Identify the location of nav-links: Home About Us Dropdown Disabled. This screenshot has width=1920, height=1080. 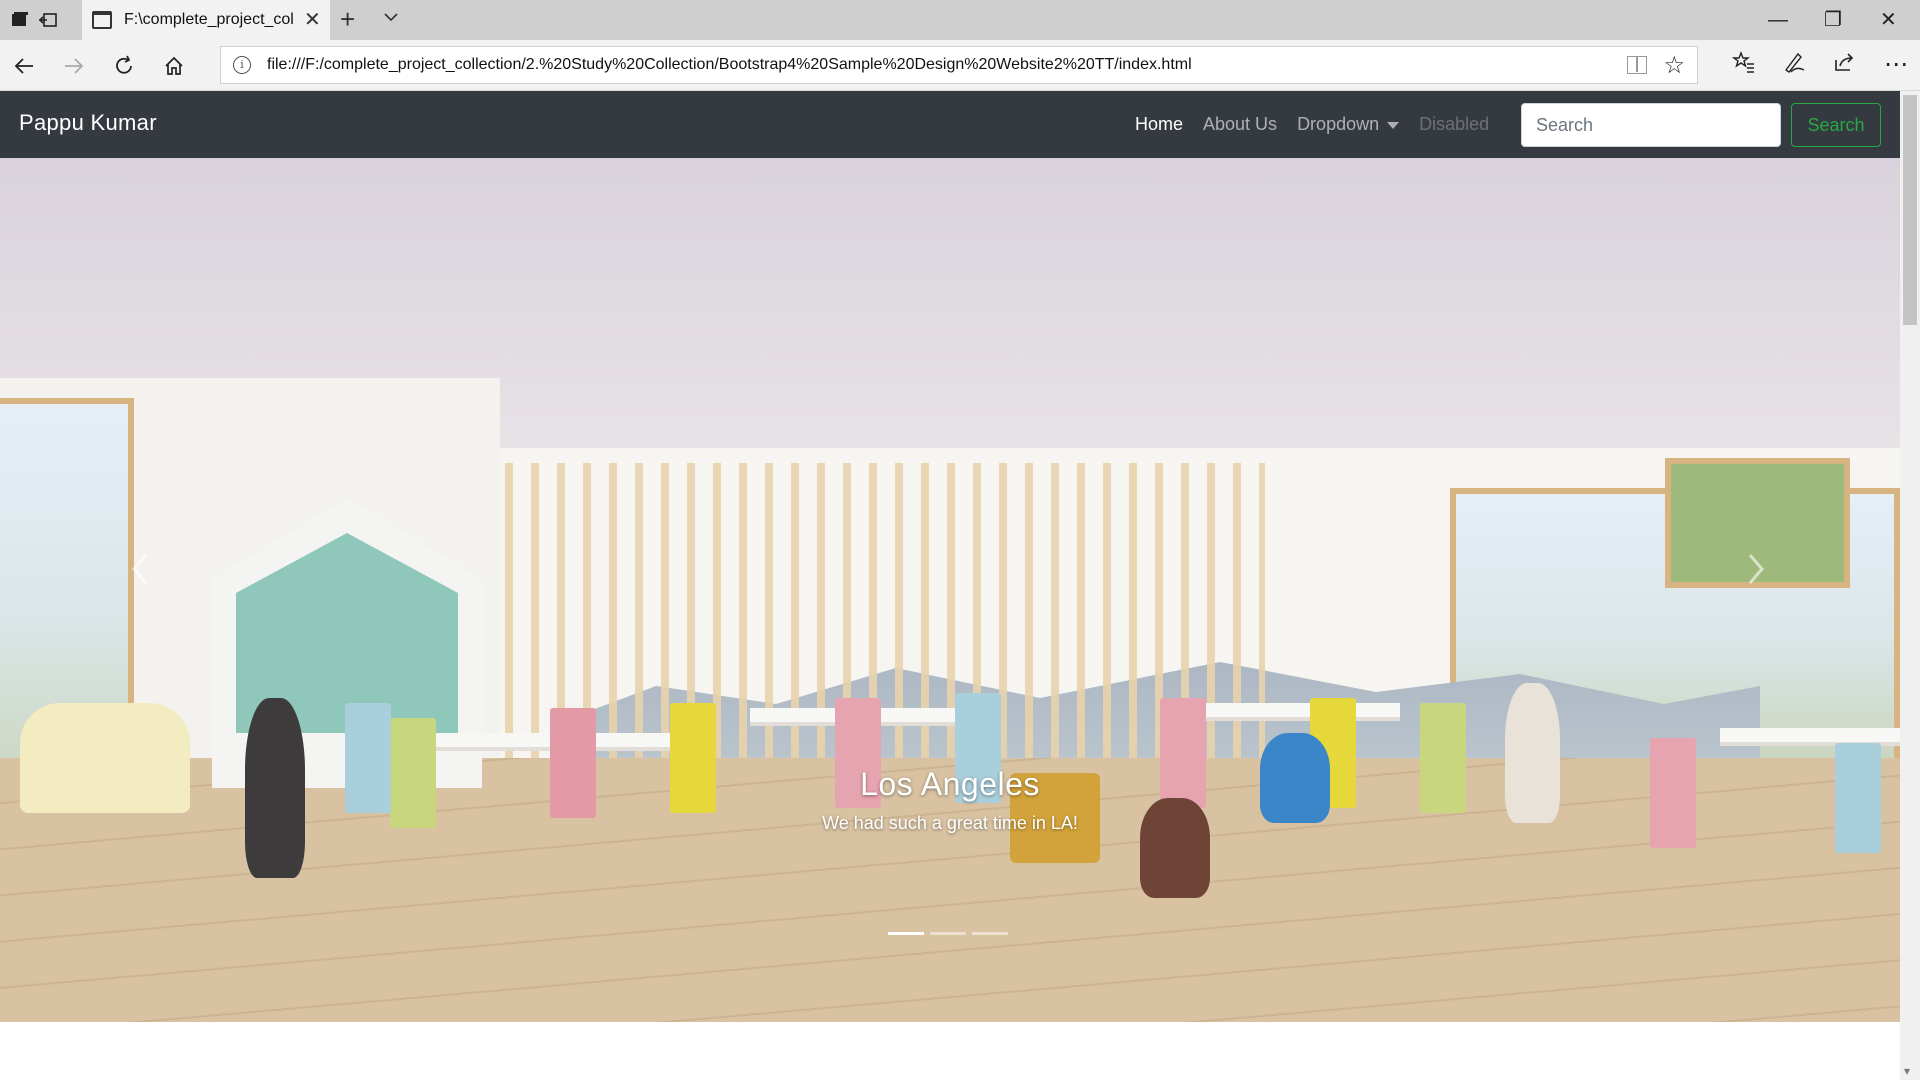
(1322, 124).